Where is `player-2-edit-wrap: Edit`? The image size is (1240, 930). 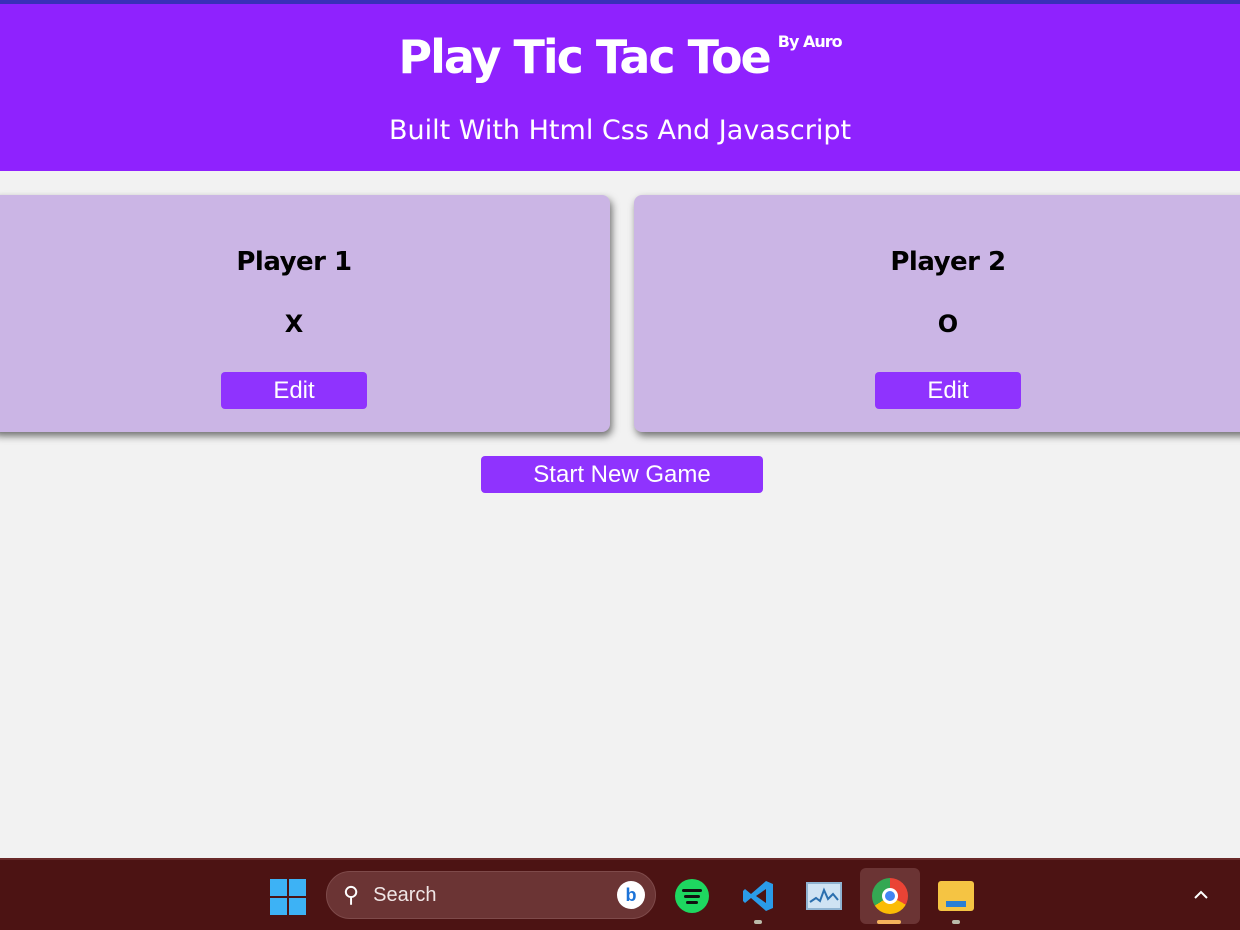
player-2-edit-wrap: Edit is located at coordinates (937, 390).